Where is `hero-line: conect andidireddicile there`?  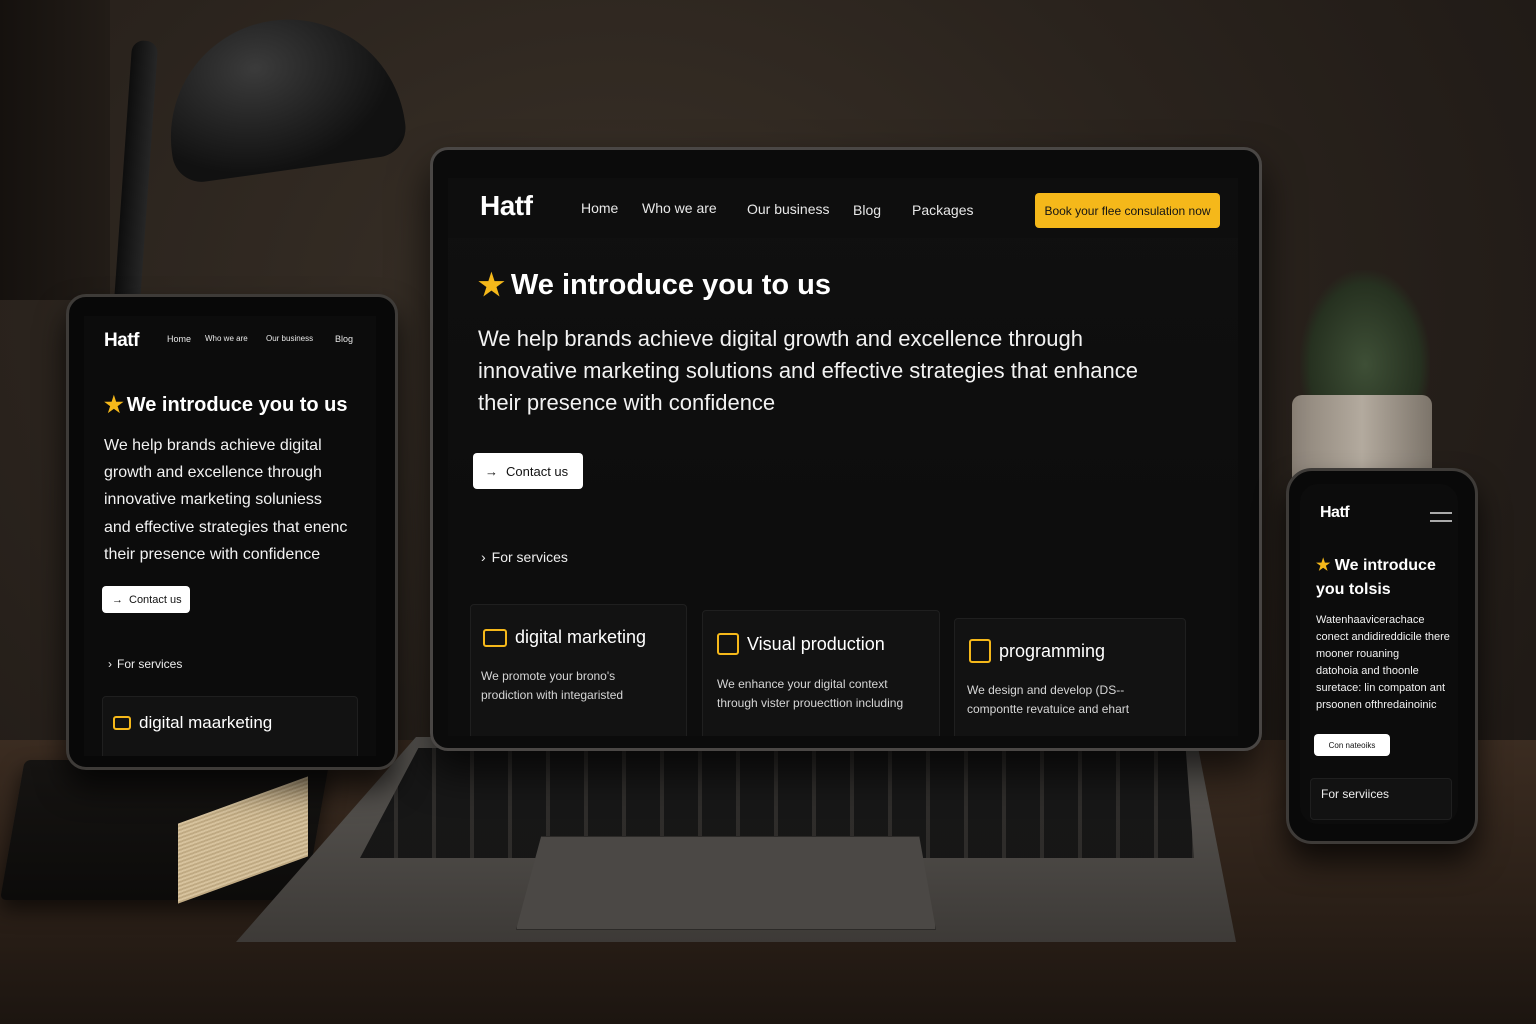 hero-line: conect andidireddicile there is located at coordinates (1383, 637).